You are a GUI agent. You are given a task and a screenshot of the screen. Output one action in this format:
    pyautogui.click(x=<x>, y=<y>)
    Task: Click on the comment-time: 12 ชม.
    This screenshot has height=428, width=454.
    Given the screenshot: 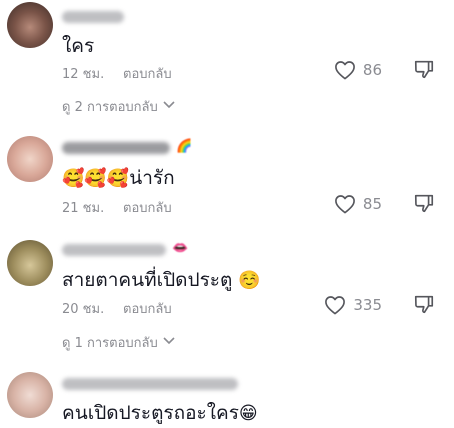 What is the action you would take?
    pyautogui.click(x=83, y=74)
    